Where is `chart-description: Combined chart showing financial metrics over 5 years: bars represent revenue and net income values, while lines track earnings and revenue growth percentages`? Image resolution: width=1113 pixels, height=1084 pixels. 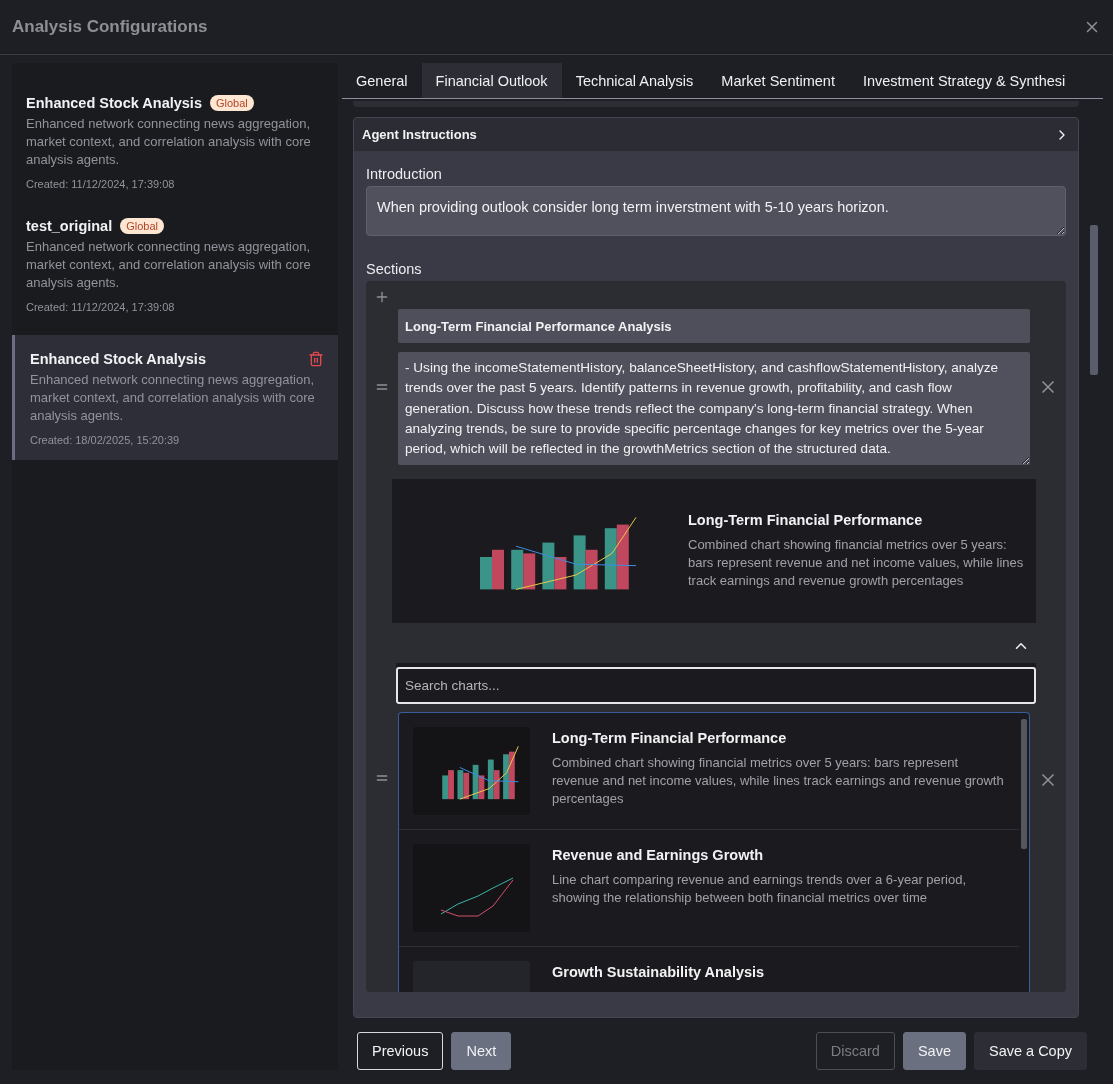 chart-description: Combined chart showing financial metrics over 5 years: bars represent revenue and net income values, while lines track earnings and revenue growth percentages is located at coordinates (856, 563).